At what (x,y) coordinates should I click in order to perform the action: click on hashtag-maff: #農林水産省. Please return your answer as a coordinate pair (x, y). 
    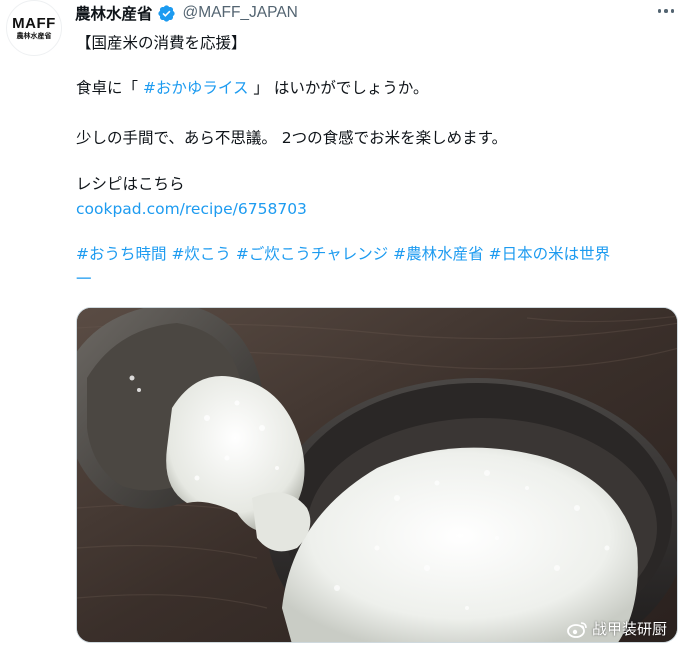
    Looking at the image, I should click on (438, 254).